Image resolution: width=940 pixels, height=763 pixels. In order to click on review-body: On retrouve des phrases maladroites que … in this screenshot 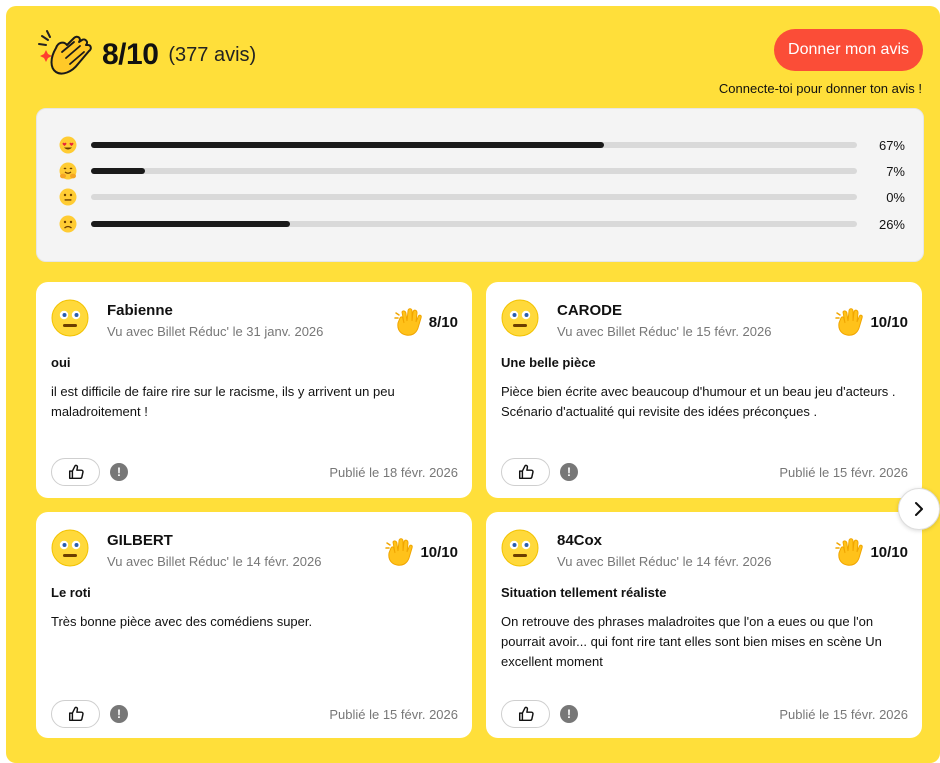, I will do `click(691, 641)`.